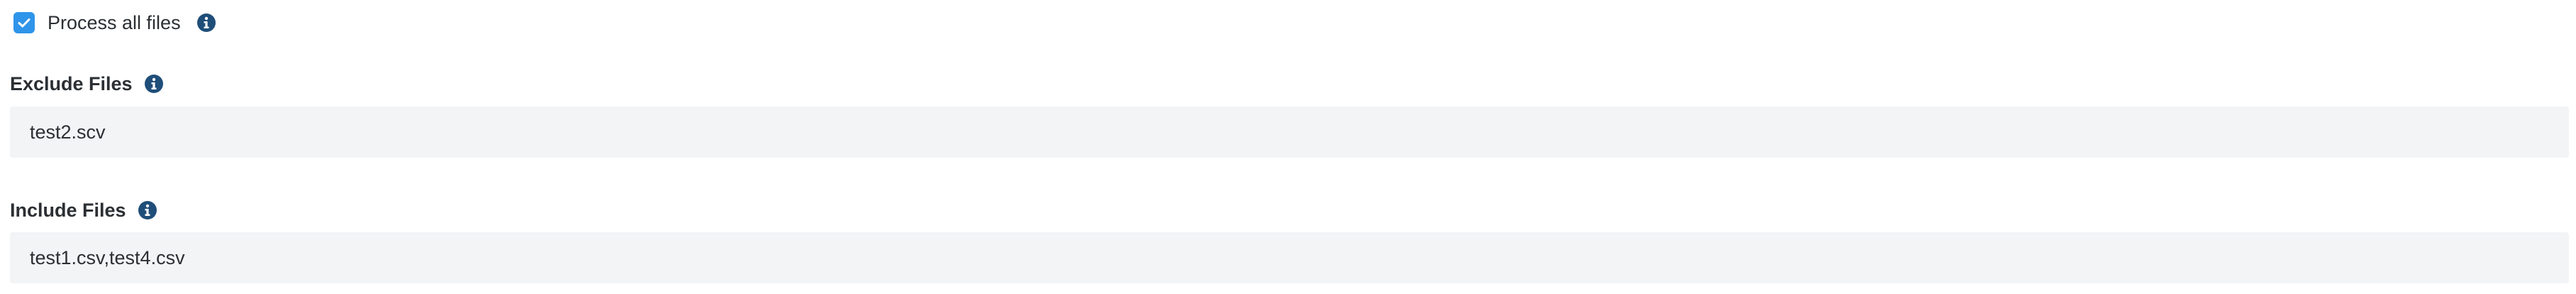 This screenshot has width=2576, height=294. I want to click on exclude-files-label: Exclude Files, so click(71, 83).